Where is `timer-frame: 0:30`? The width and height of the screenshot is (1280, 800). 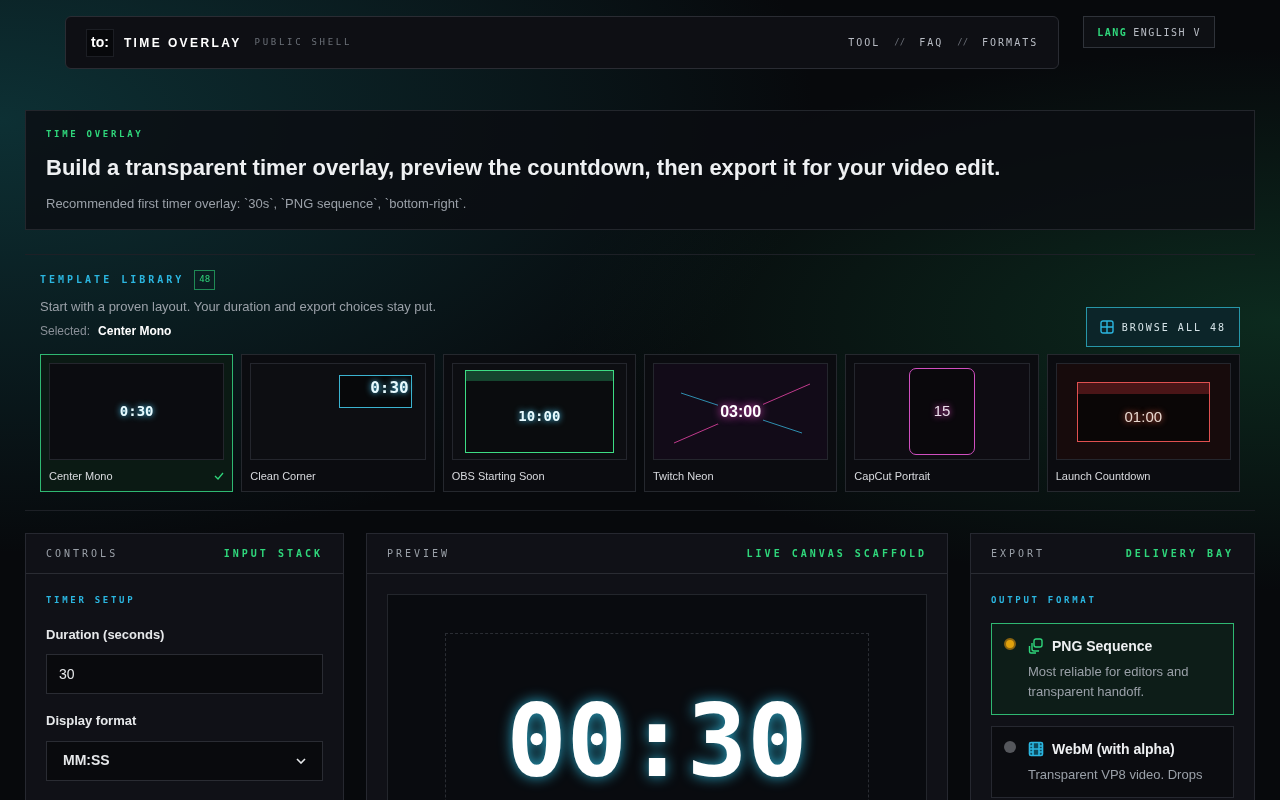 timer-frame: 0:30 is located at coordinates (375, 391).